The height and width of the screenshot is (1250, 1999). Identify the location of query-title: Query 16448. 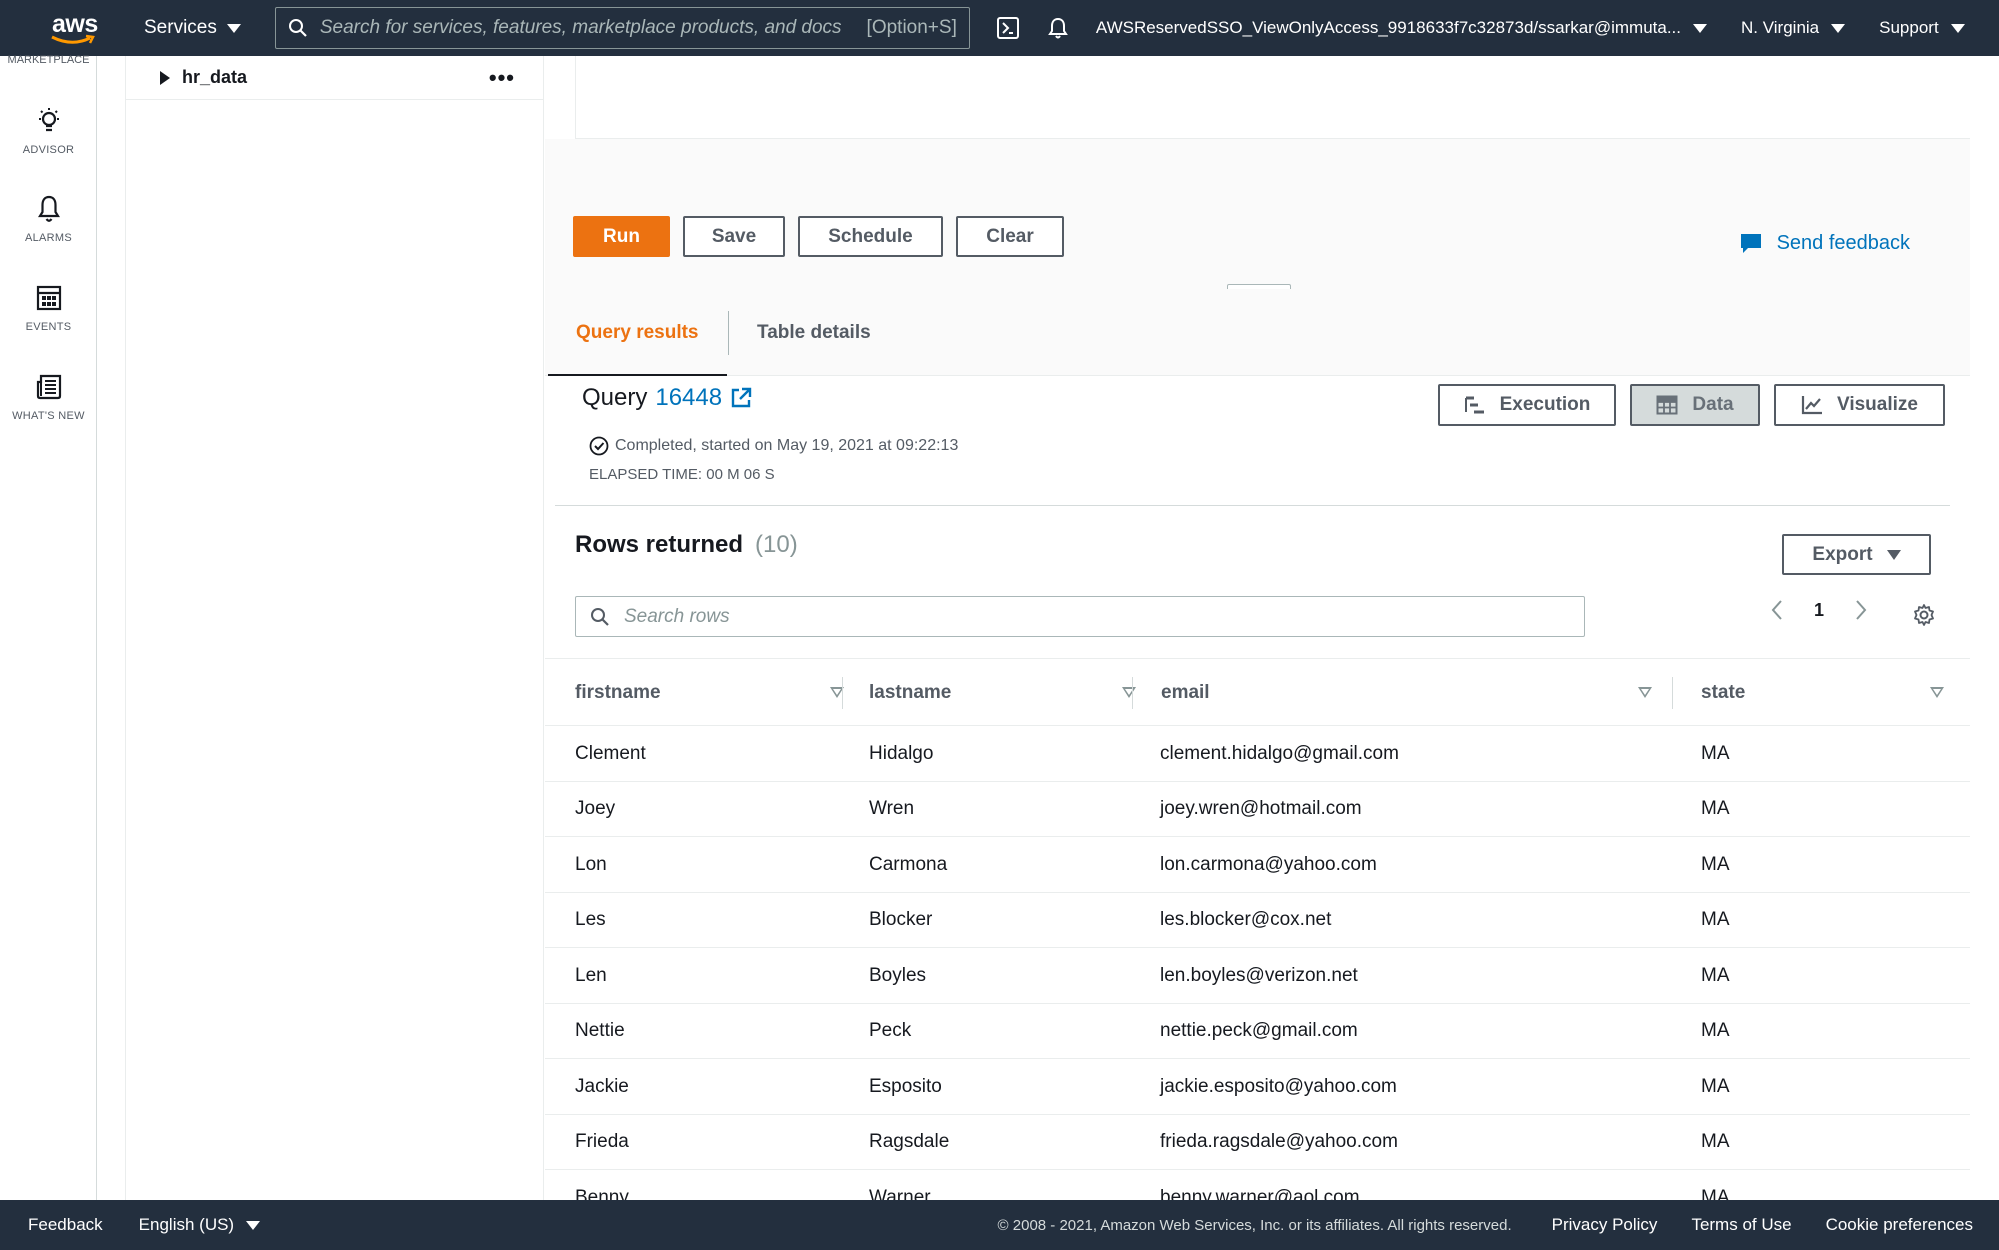
(667, 398).